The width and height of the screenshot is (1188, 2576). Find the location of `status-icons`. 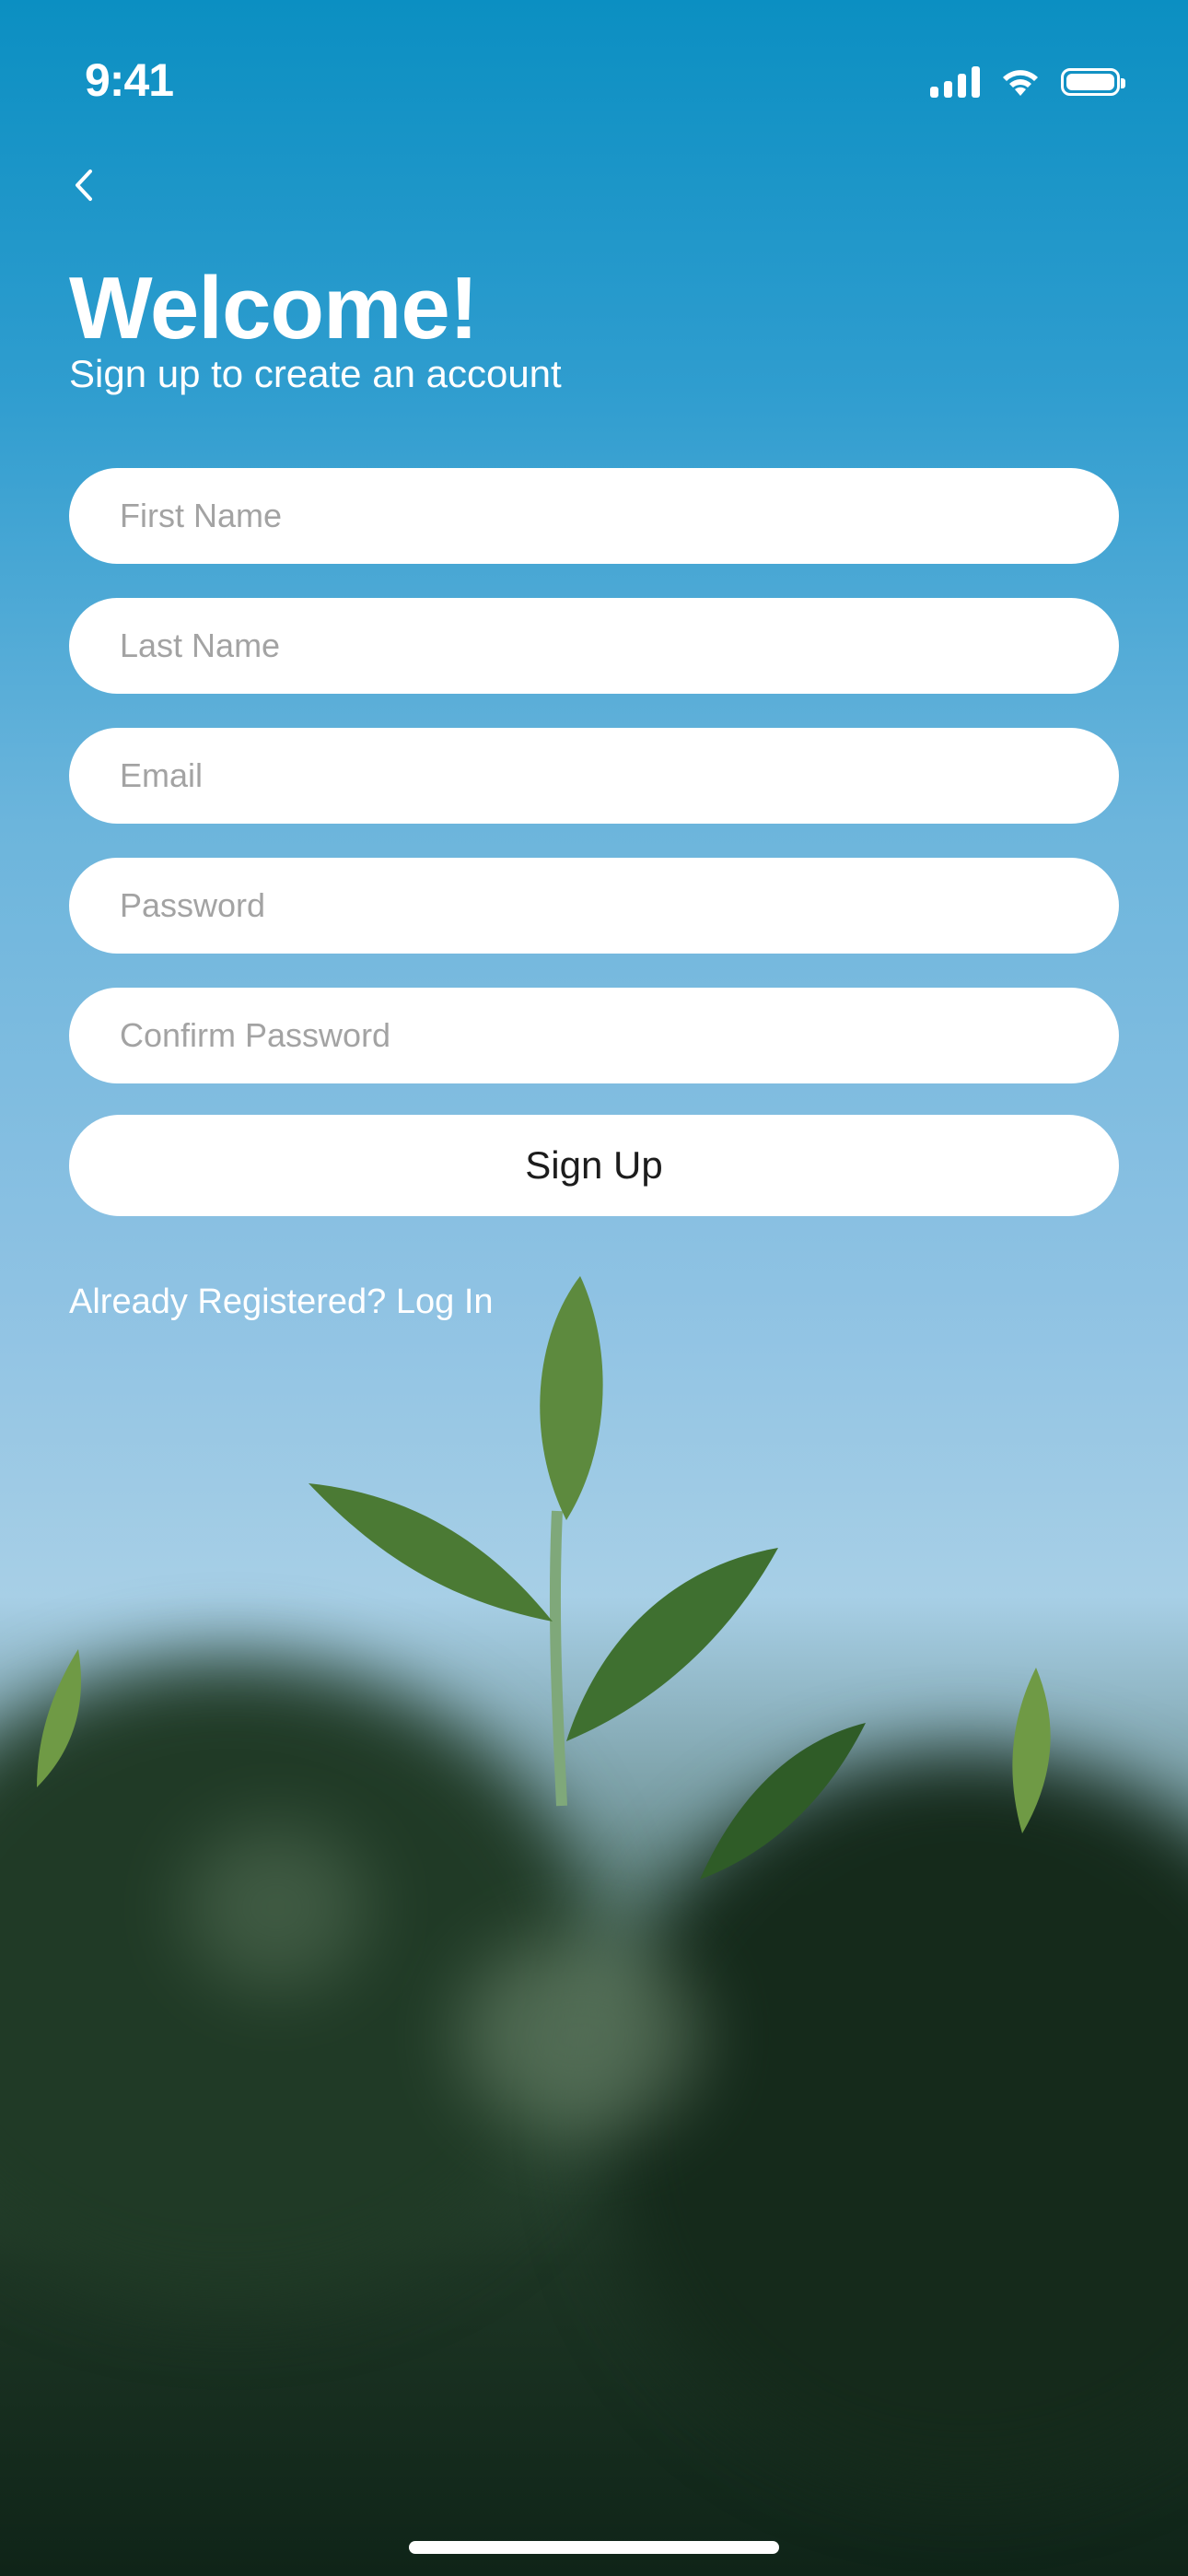

status-icons is located at coordinates (1027, 82).